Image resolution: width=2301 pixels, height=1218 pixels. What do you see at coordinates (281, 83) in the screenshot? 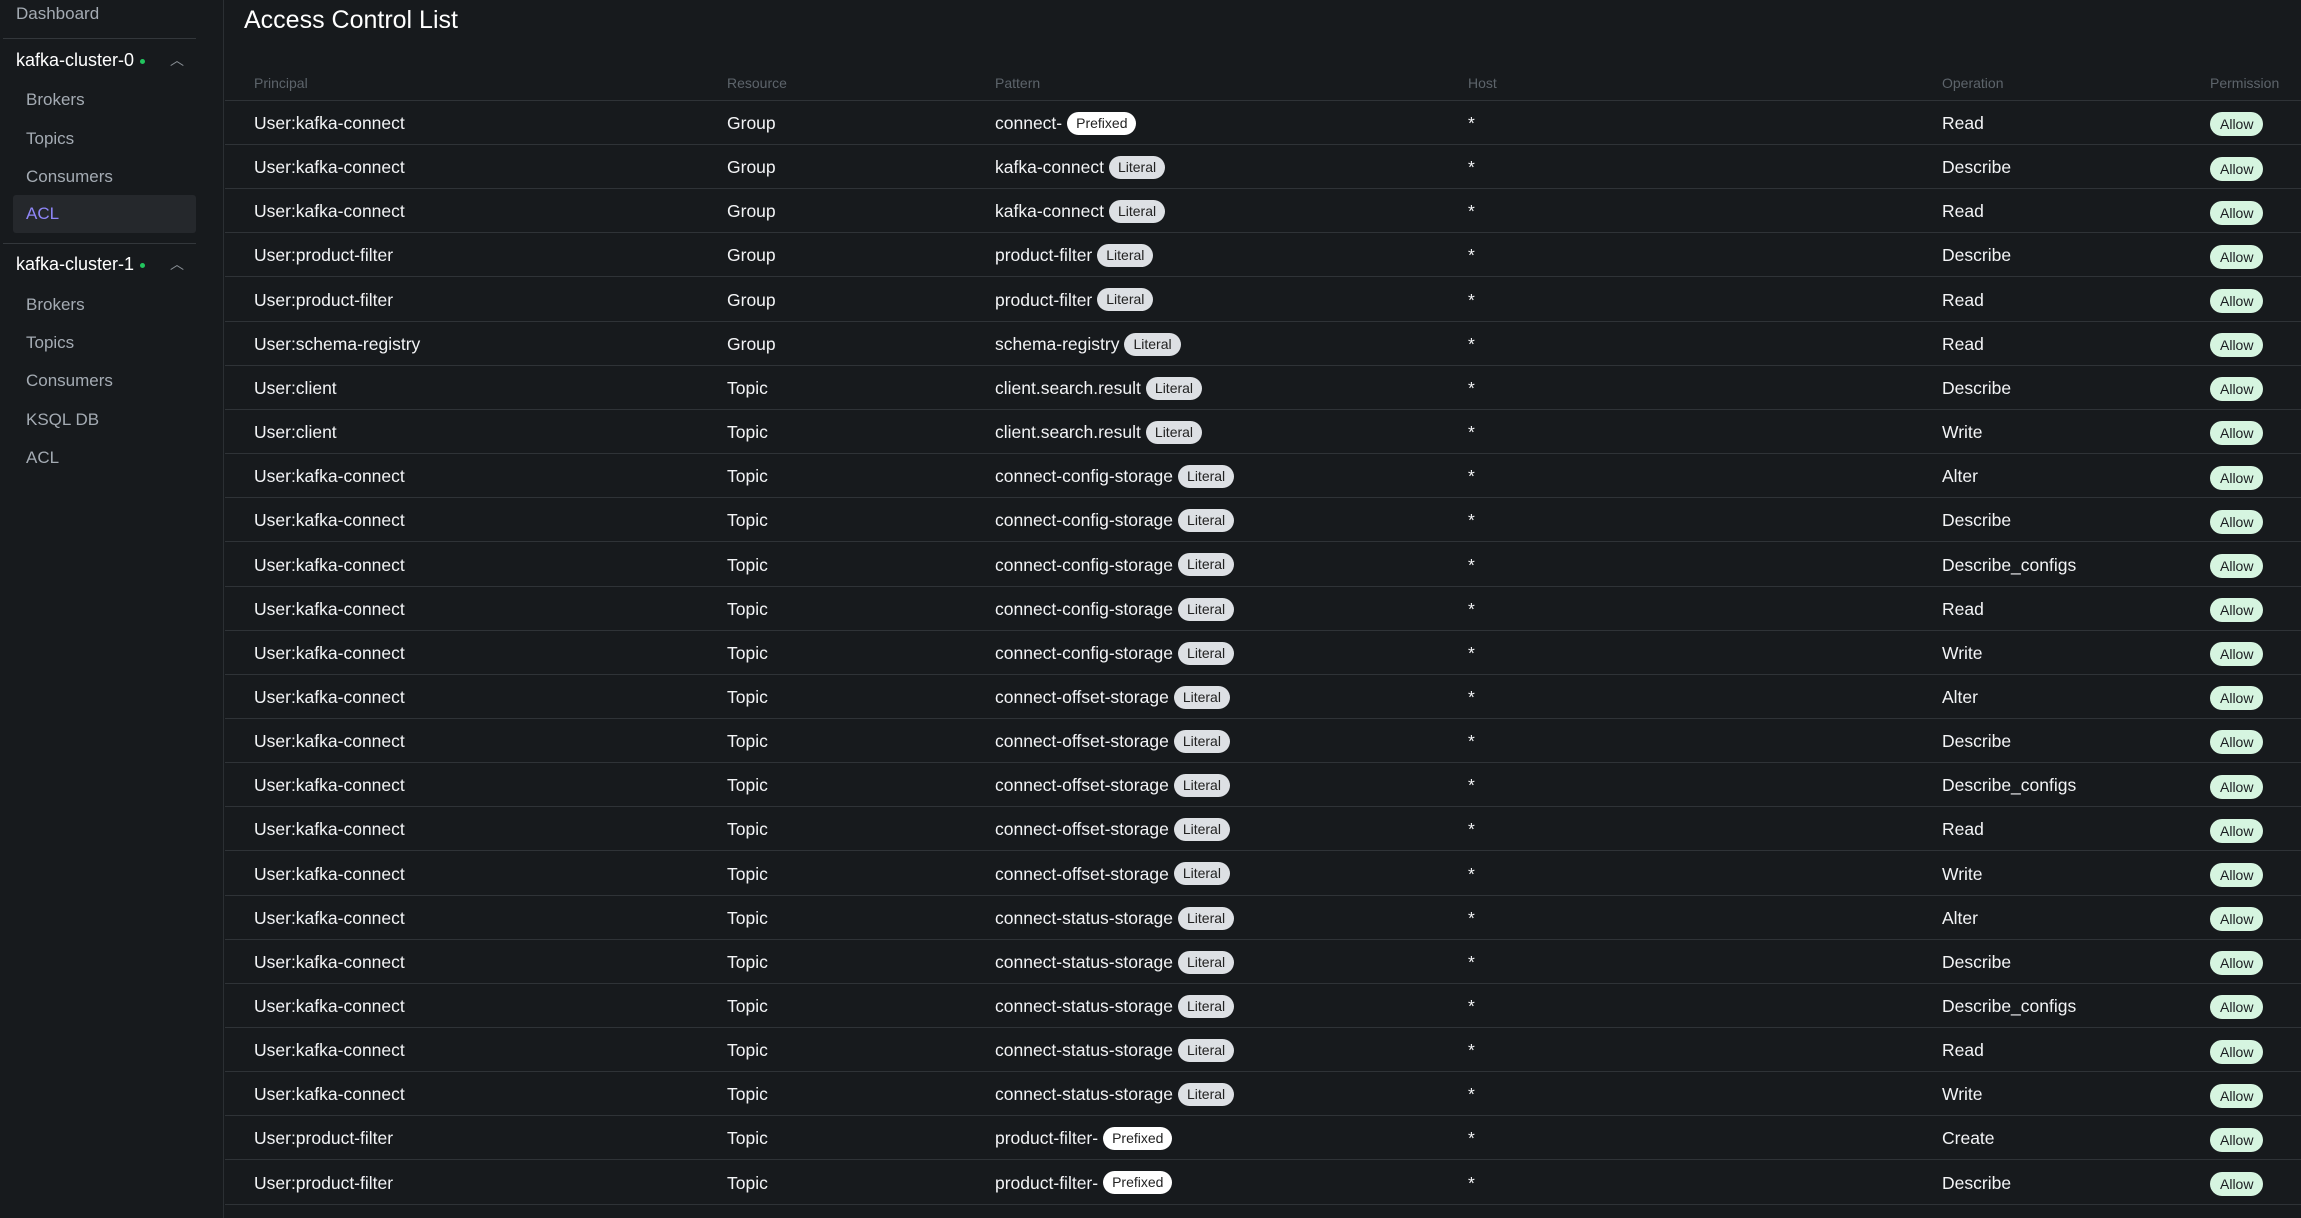
I see `column-header-principal: Principal` at bounding box center [281, 83].